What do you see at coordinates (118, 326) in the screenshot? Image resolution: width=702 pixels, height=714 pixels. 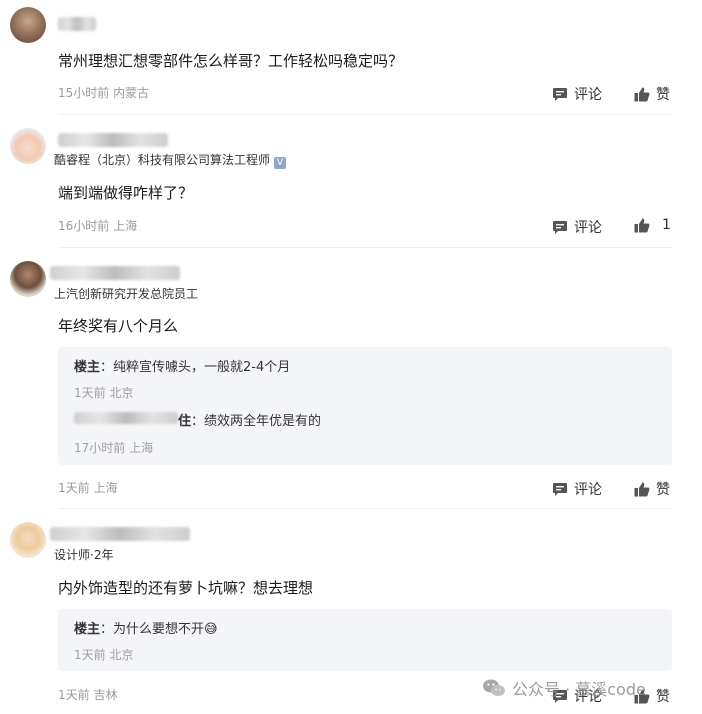 I see `comment-text: 年终奖有八个月么` at bounding box center [118, 326].